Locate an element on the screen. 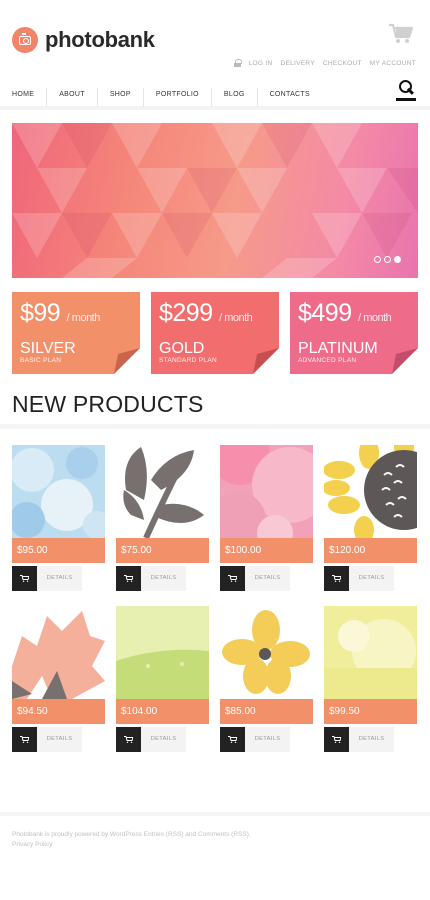 The height and width of the screenshot is (900, 430). my-account-link: MY ACCOUNT is located at coordinates (393, 63).